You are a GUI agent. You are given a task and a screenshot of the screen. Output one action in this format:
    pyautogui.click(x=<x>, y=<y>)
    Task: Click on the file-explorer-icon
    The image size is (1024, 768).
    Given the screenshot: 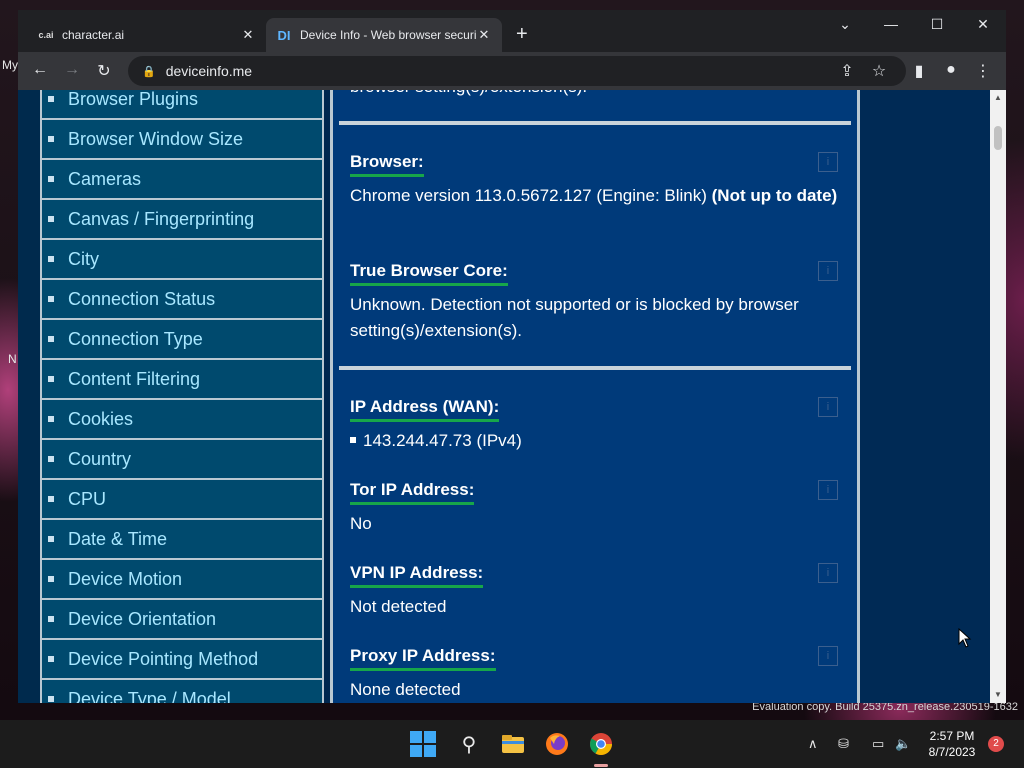 What is the action you would take?
    pyautogui.click(x=513, y=744)
    